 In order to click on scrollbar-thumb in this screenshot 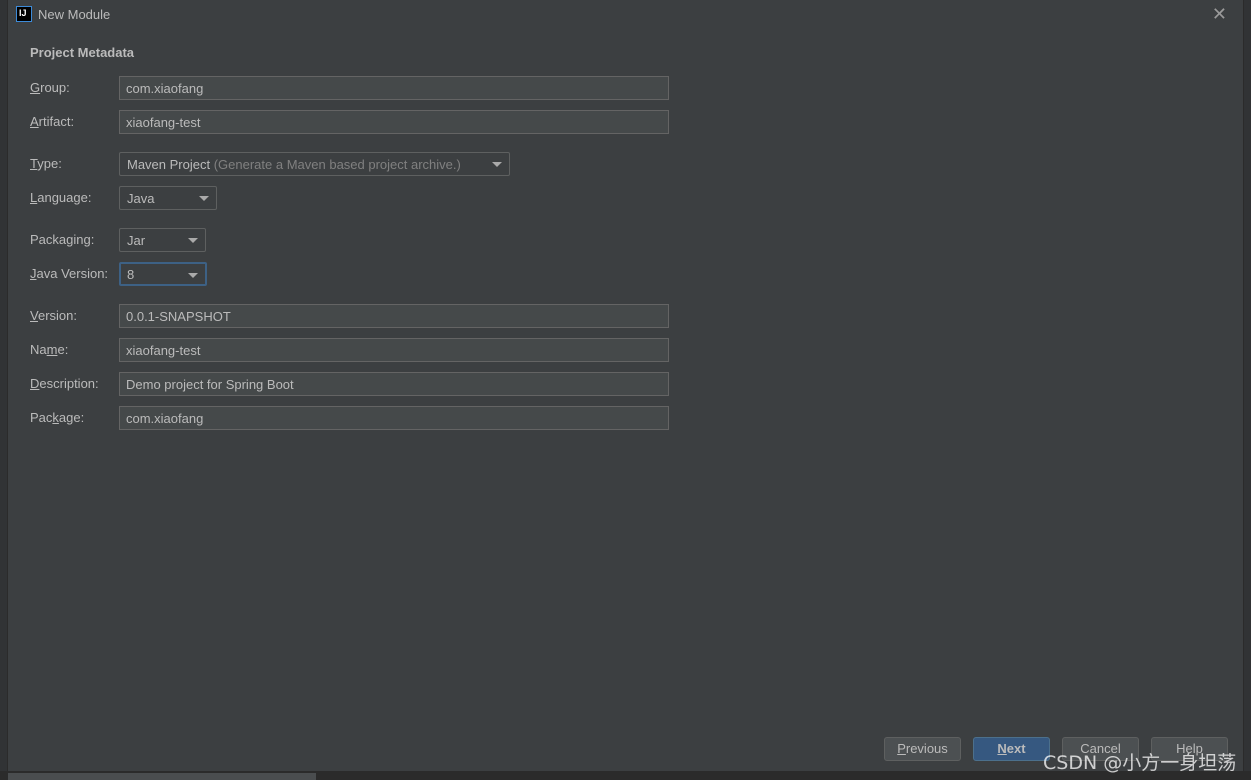, I will do `click(162, 776)`.